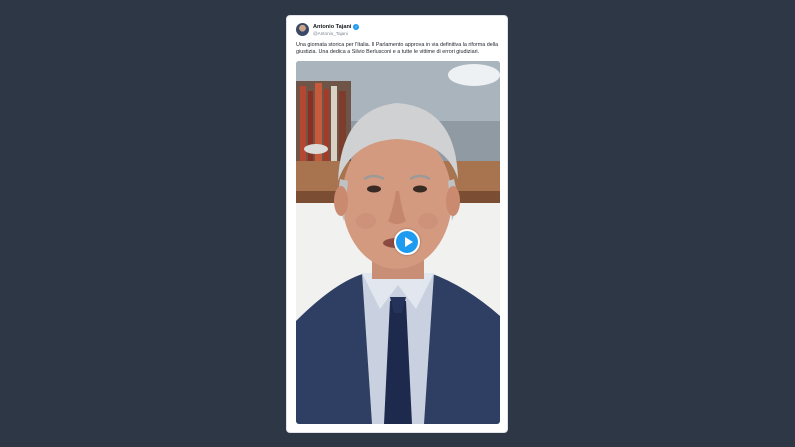  I want to click on tweet-header: Antonio Tajani ✓ @Antonio_Tajani, so click(397, 32).